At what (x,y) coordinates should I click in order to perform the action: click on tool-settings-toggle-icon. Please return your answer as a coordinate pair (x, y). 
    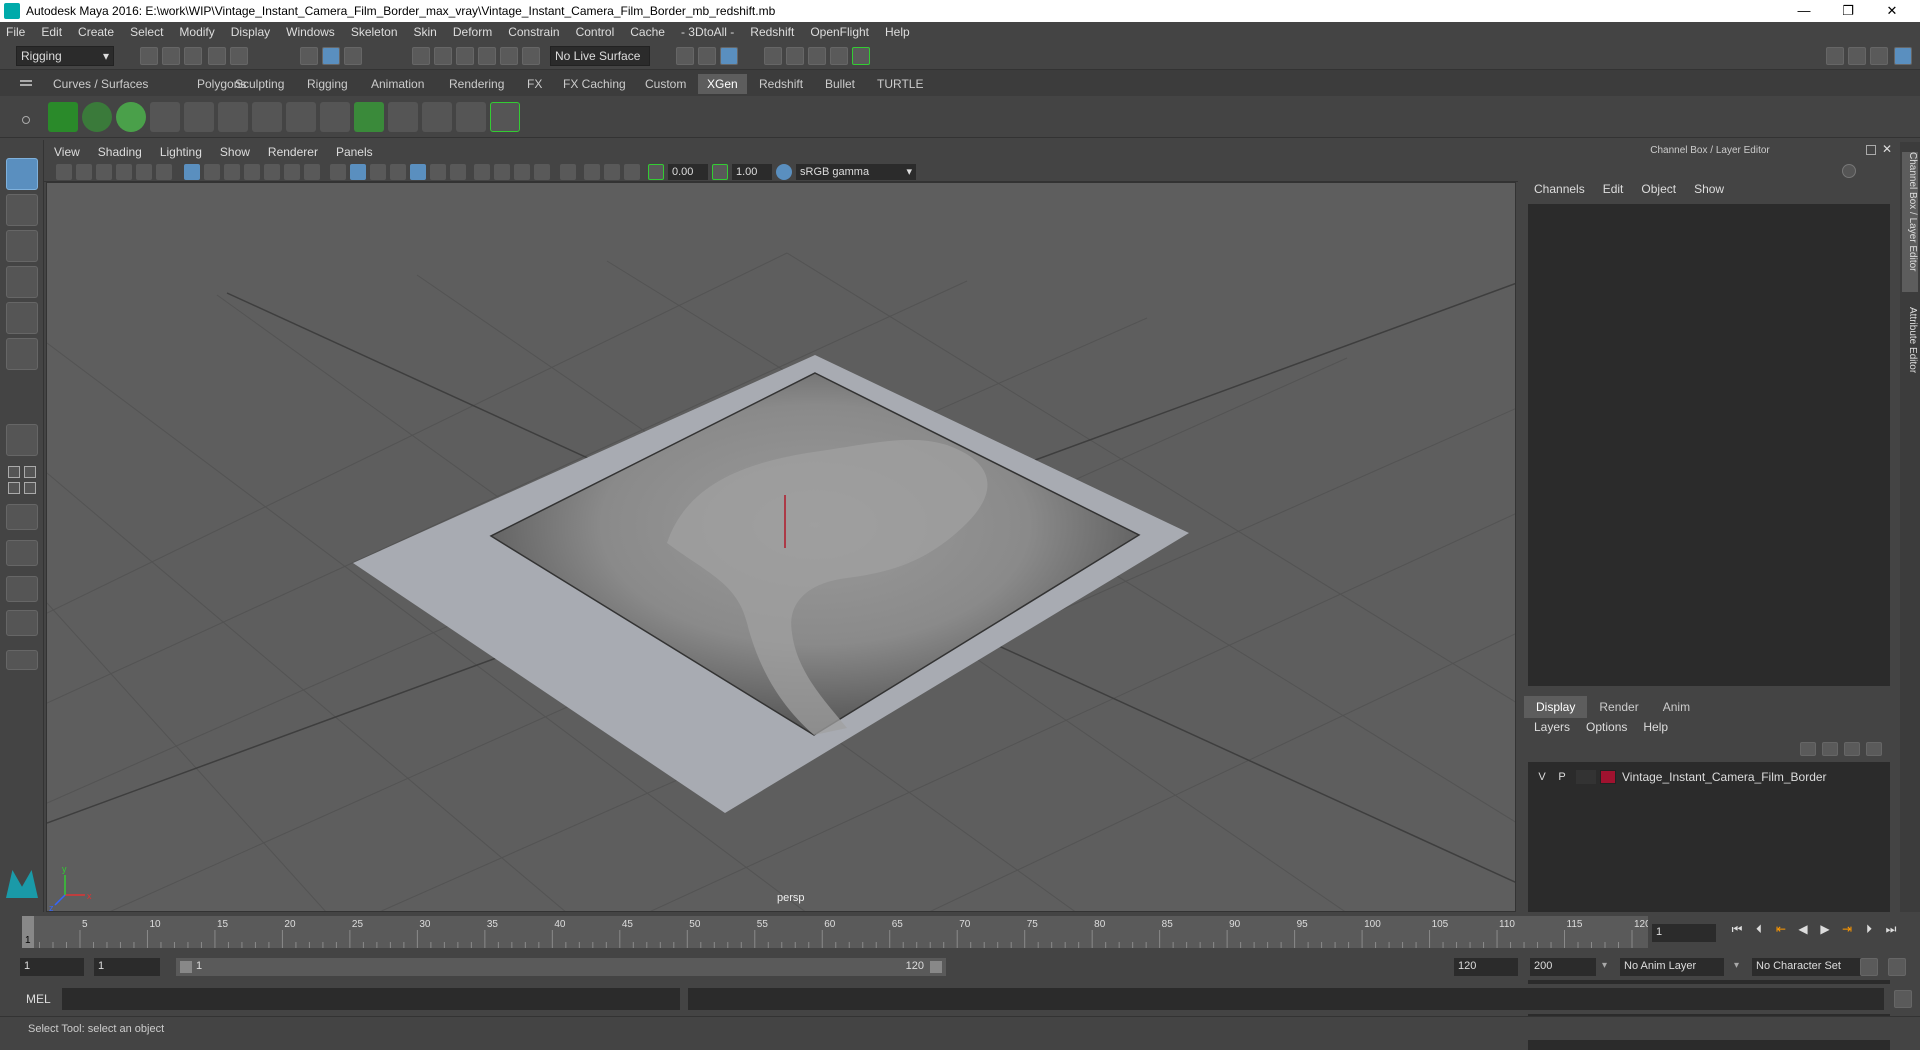
    Looking at the image, I should click on (1879, 56).